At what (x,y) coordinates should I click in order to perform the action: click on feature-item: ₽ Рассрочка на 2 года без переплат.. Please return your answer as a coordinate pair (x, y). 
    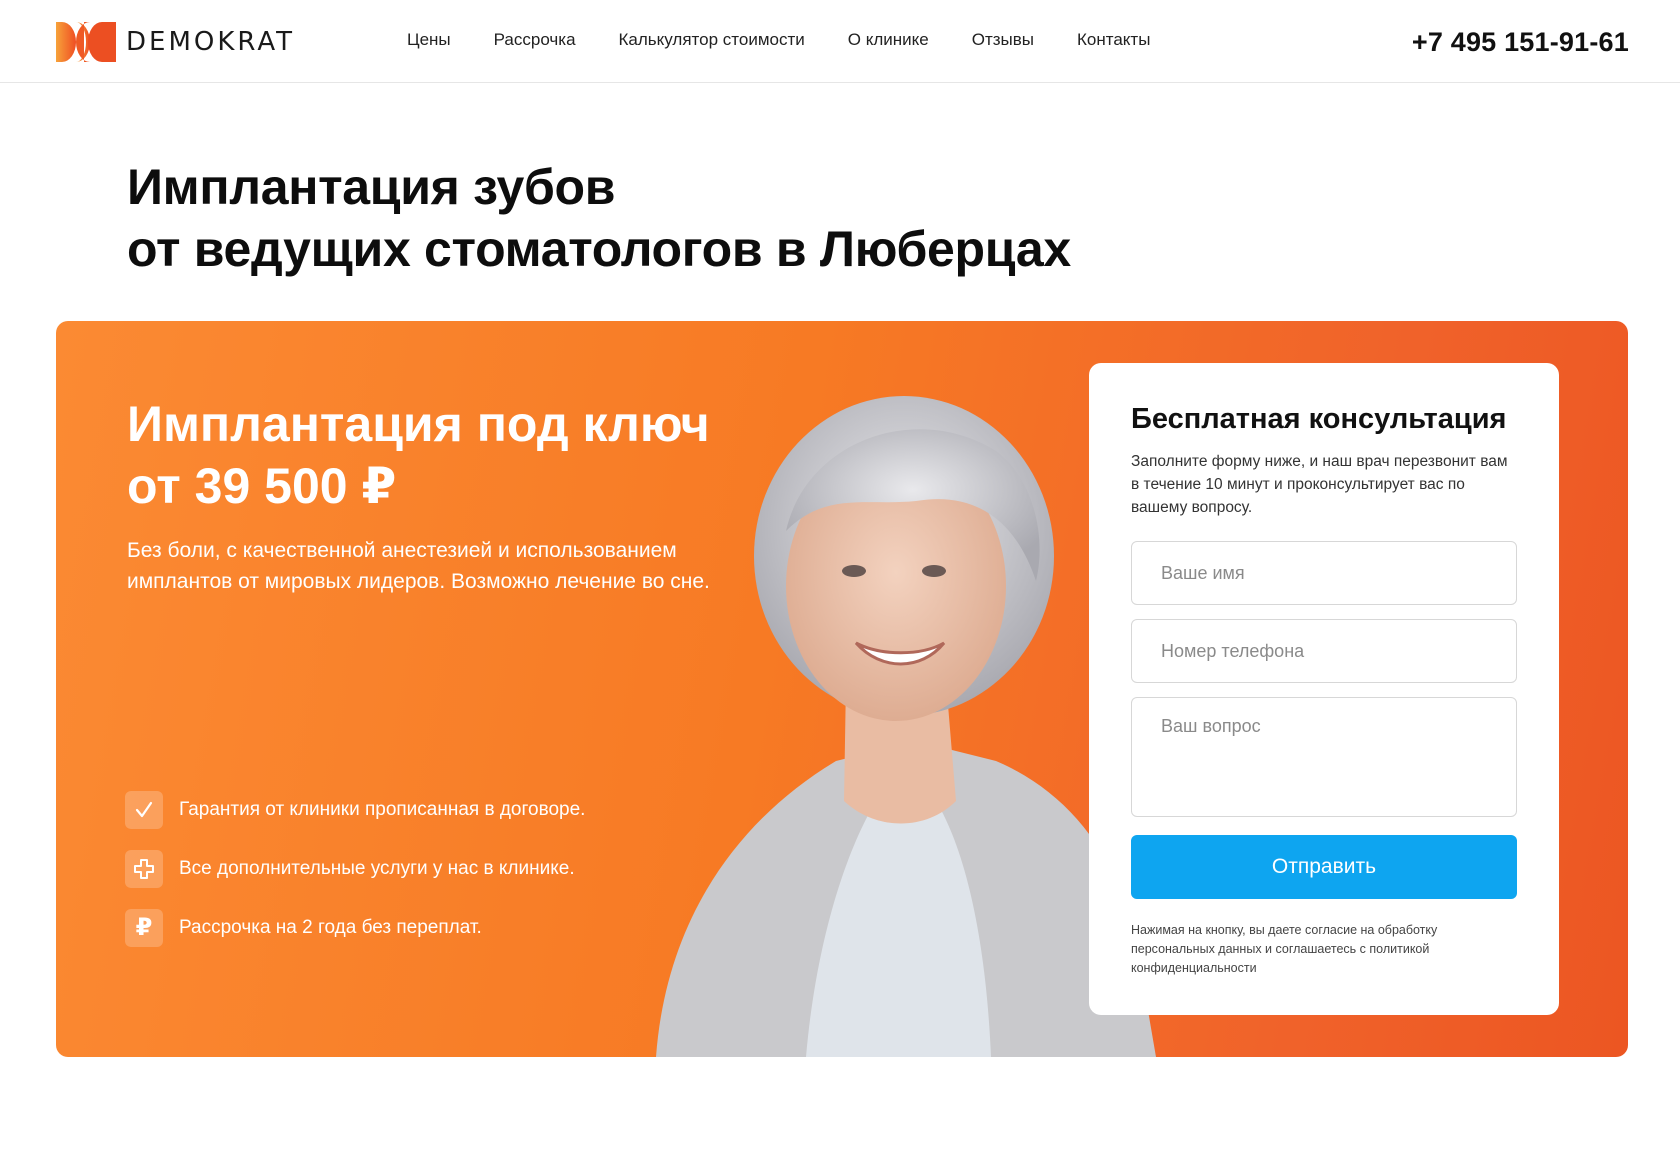
    Looking at the image, I should click on (355, 928).